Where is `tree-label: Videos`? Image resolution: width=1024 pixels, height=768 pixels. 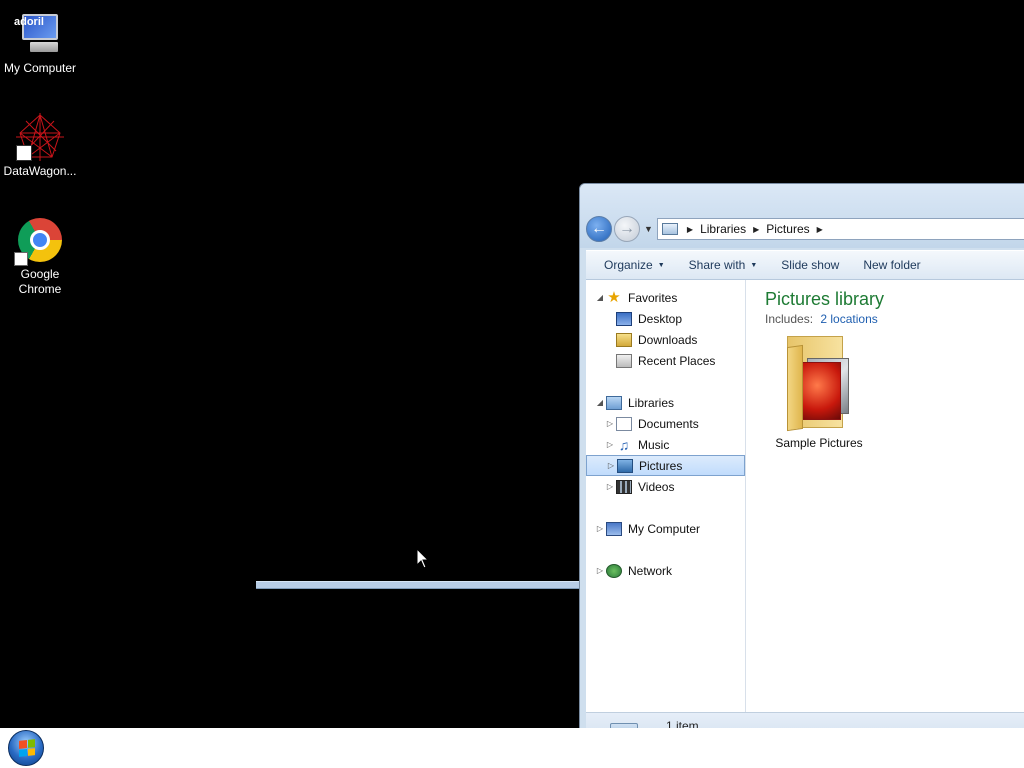
tree-label: Videos is located at coordinates (656, 486).